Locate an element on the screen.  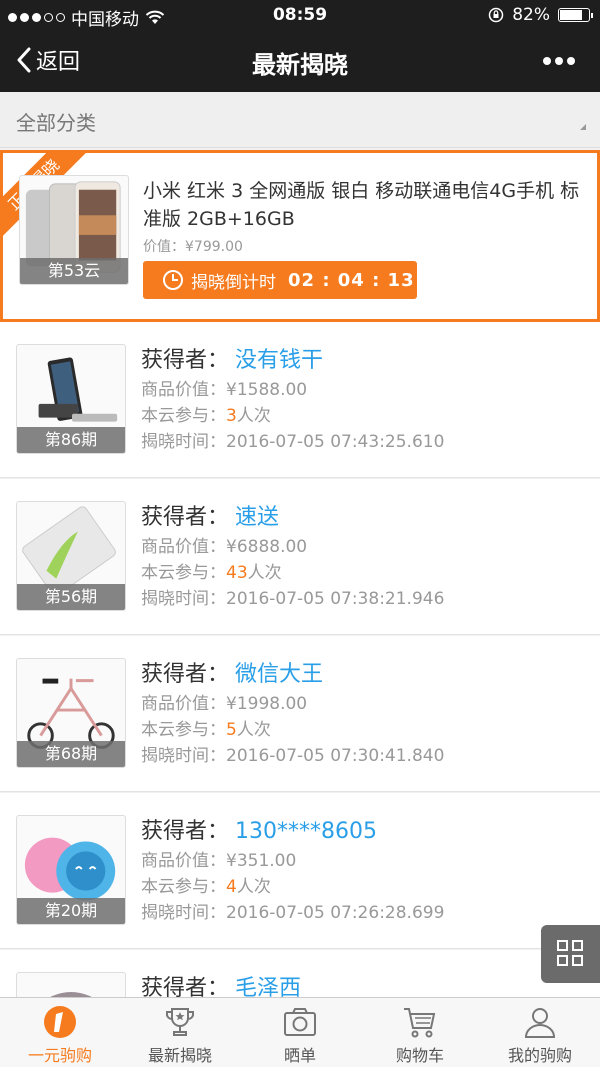
join-line: 本云参与：5人次 is located at coordinates (206, 727).